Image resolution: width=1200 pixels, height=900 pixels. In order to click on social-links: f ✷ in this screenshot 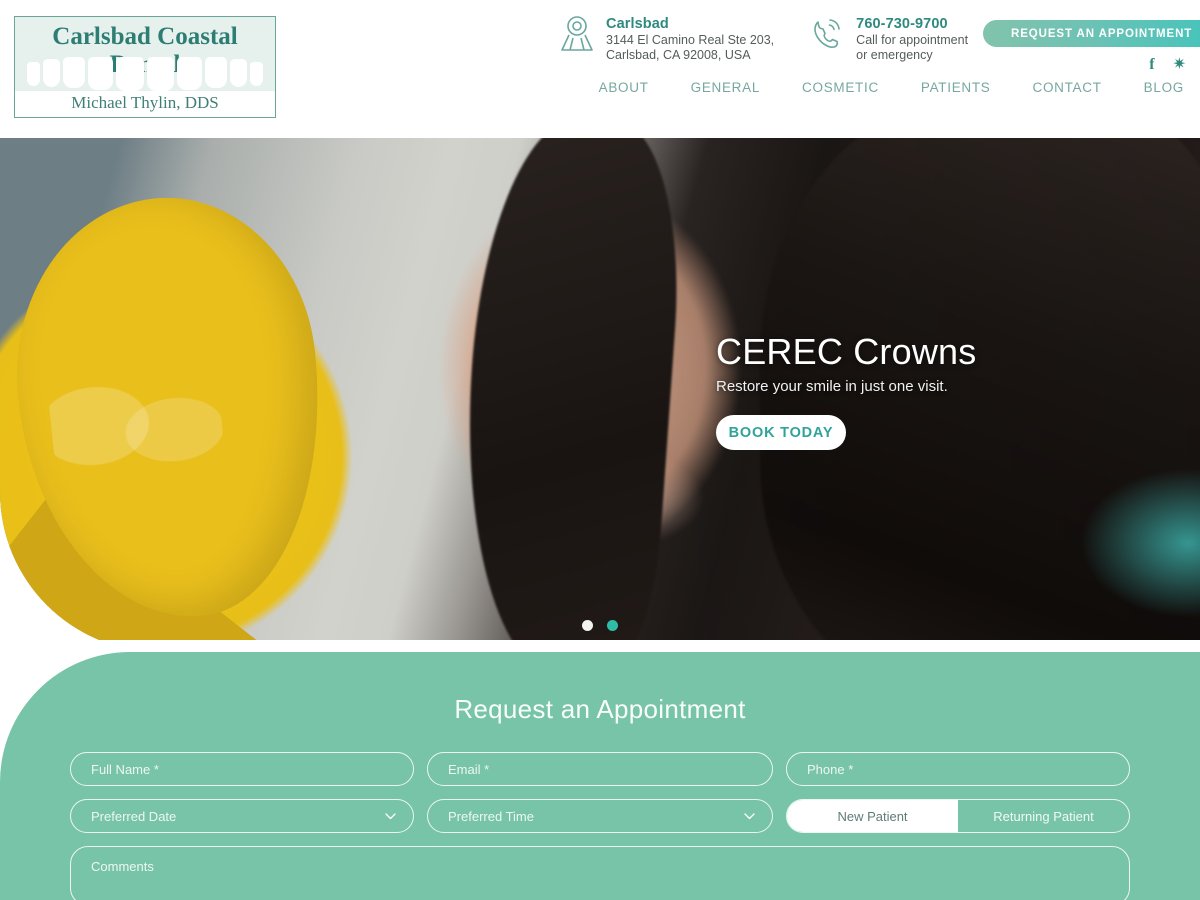, I will do `click(1167, 65)`.